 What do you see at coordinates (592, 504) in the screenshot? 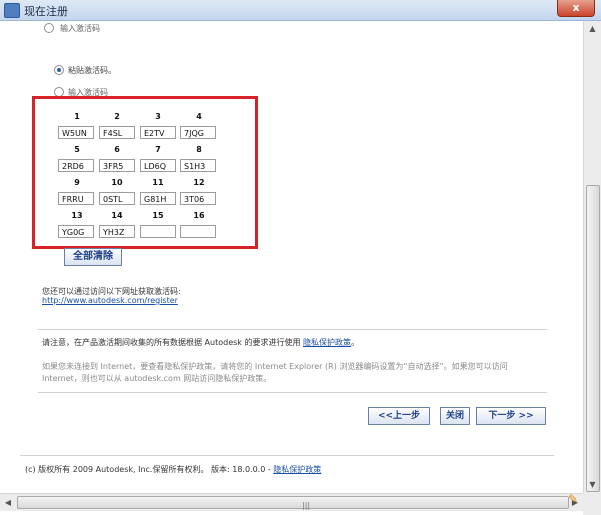
I see `resize-corner` at bounding box center [592, 504].